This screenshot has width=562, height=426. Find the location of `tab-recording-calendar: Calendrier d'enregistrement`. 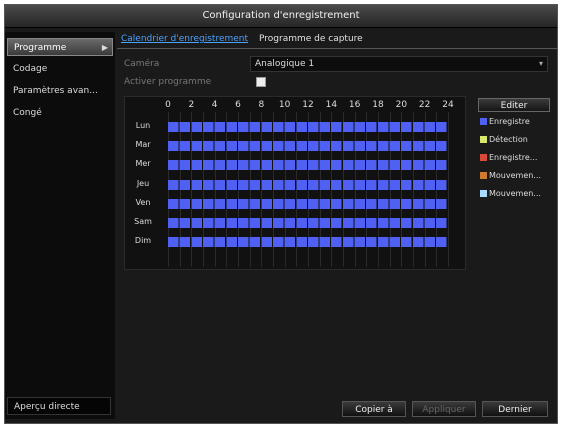

tab-recording-calendar: Calendrier d'enregistrement is located at coordinates (184, 39).